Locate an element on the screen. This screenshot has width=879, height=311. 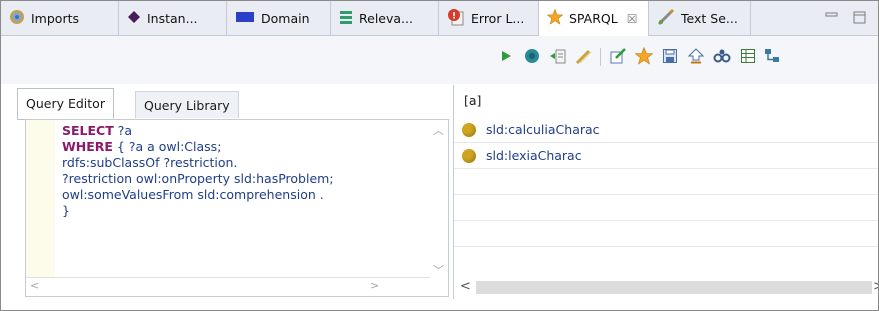
tab-label: Domain is located at coordinates (285, 18).